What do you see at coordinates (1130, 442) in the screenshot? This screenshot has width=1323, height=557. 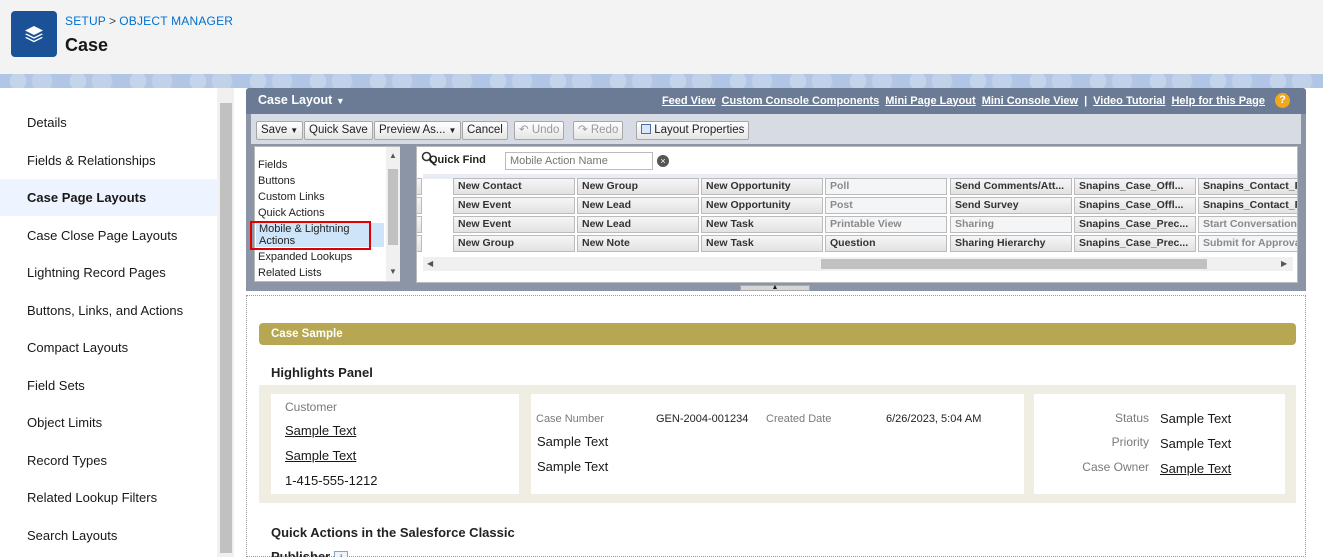 I see `priority-label: Priority` at bounding box center [1130, 442].